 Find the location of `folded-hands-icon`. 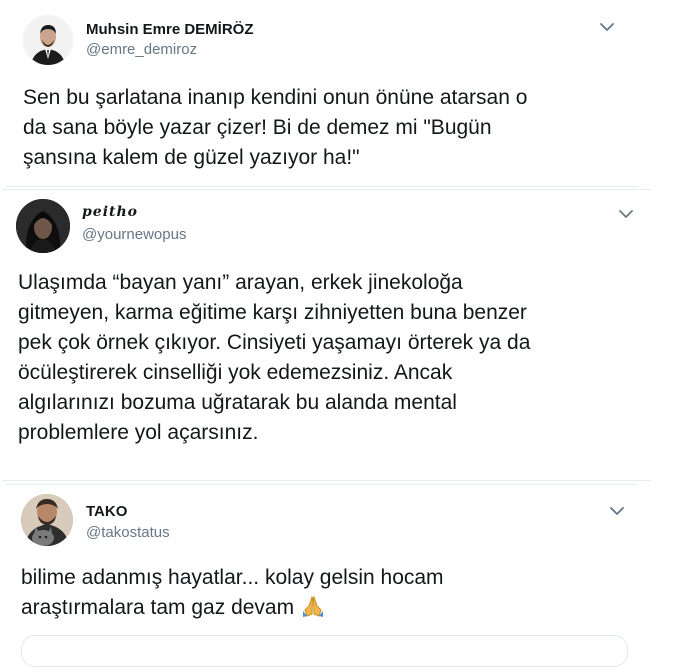

folded-hands-icon is located at coordinates (312, 606).